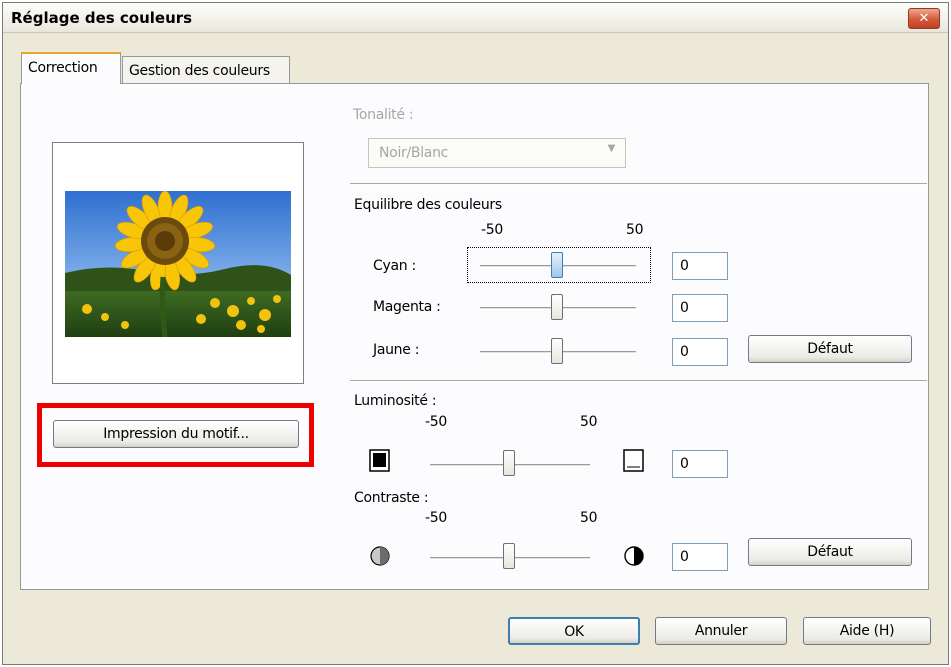 The height and width of the screenshot is (667, 951). I want to click on ok-label: OK, so click(574, 632).